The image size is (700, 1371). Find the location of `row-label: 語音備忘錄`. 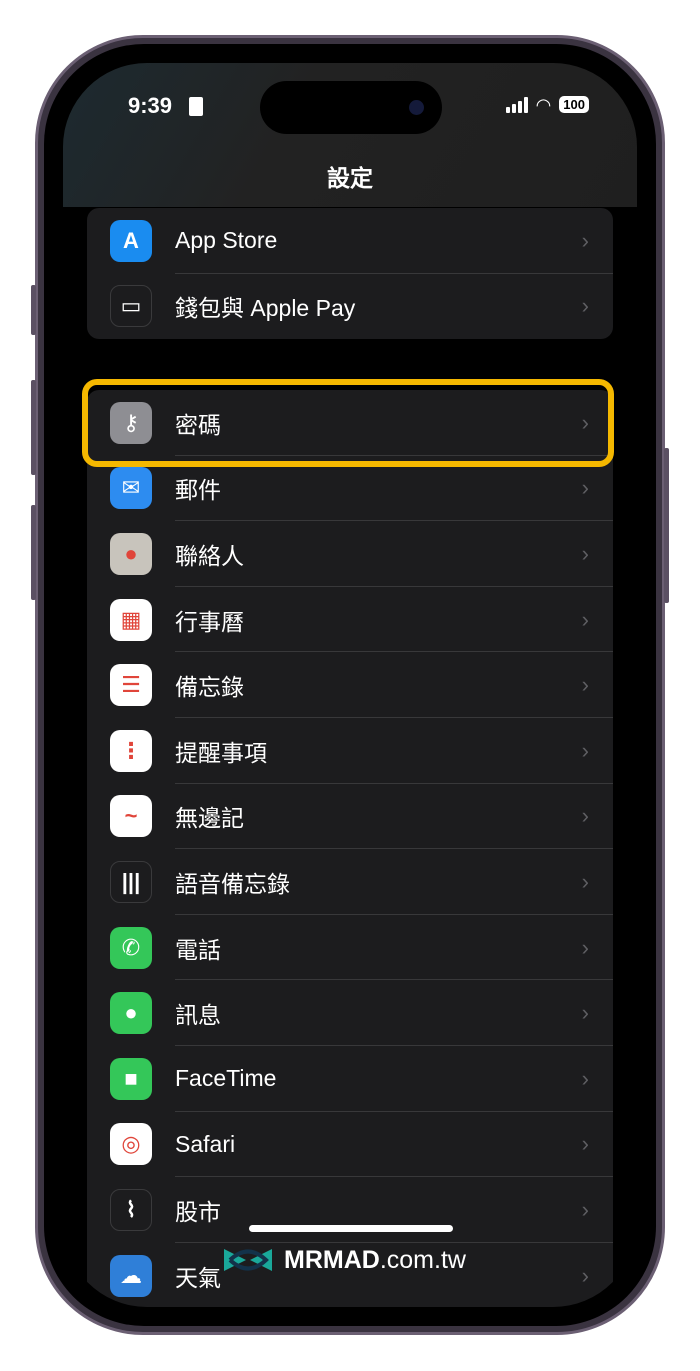

row-label: 語音備忘錄 is located at coordinates (232, 883).